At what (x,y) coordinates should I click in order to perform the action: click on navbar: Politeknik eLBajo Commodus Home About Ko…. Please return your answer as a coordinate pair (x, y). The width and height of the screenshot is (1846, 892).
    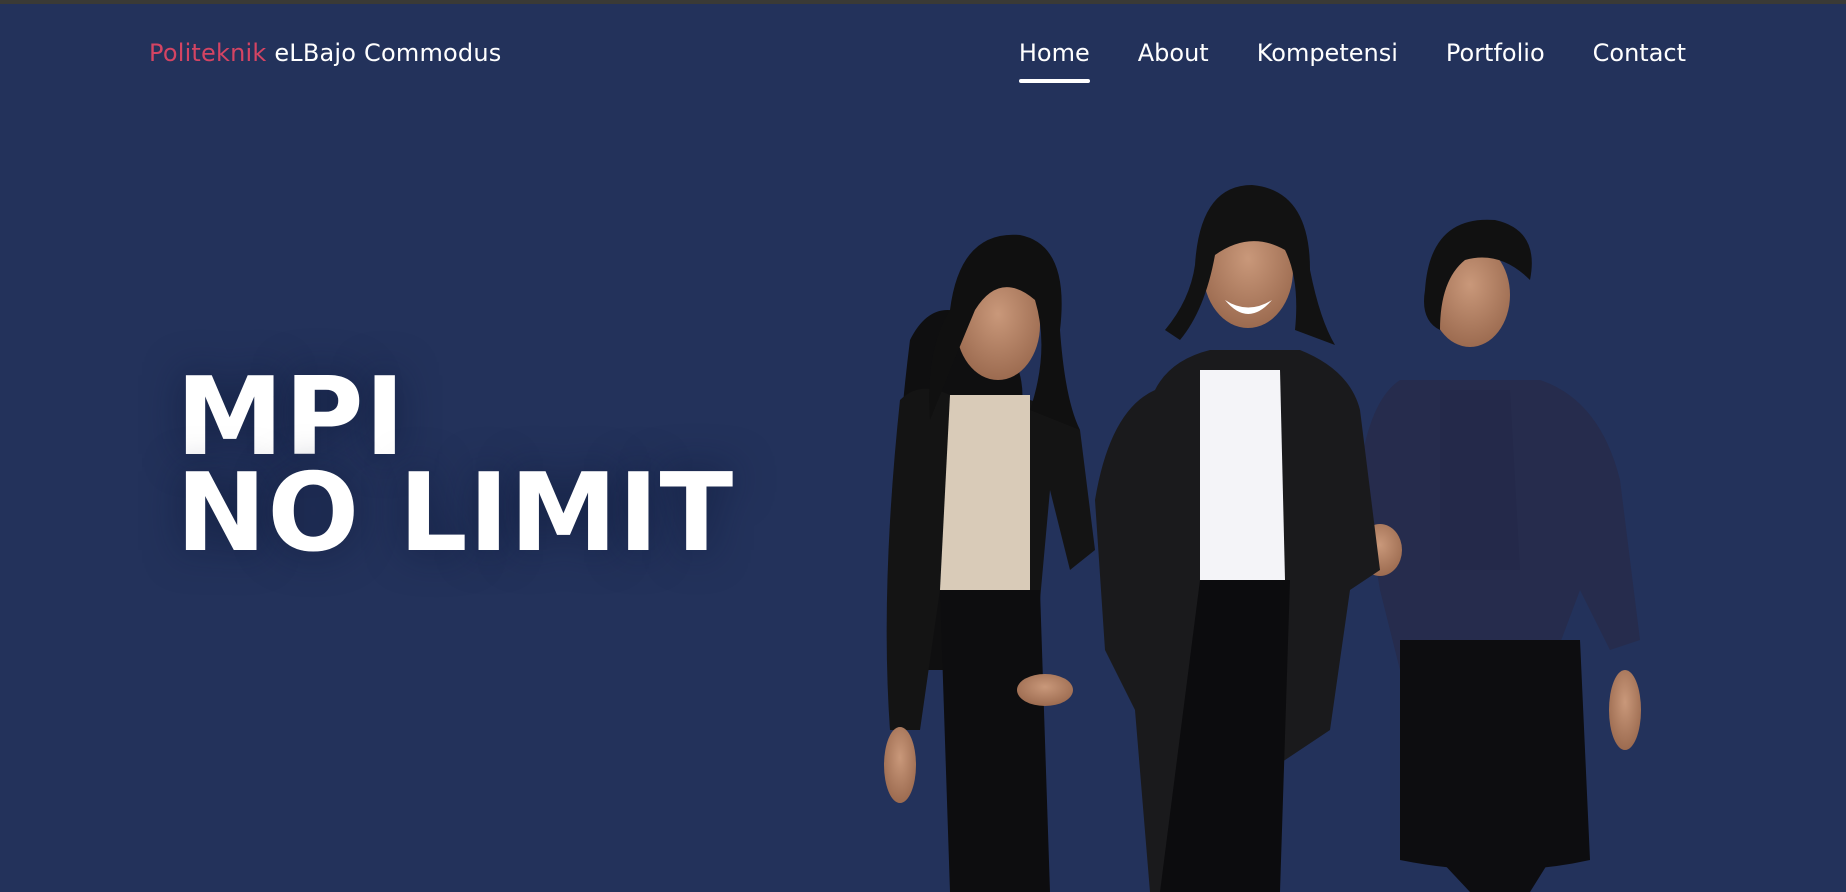
    Looking at the image, I should click on (923, 54).